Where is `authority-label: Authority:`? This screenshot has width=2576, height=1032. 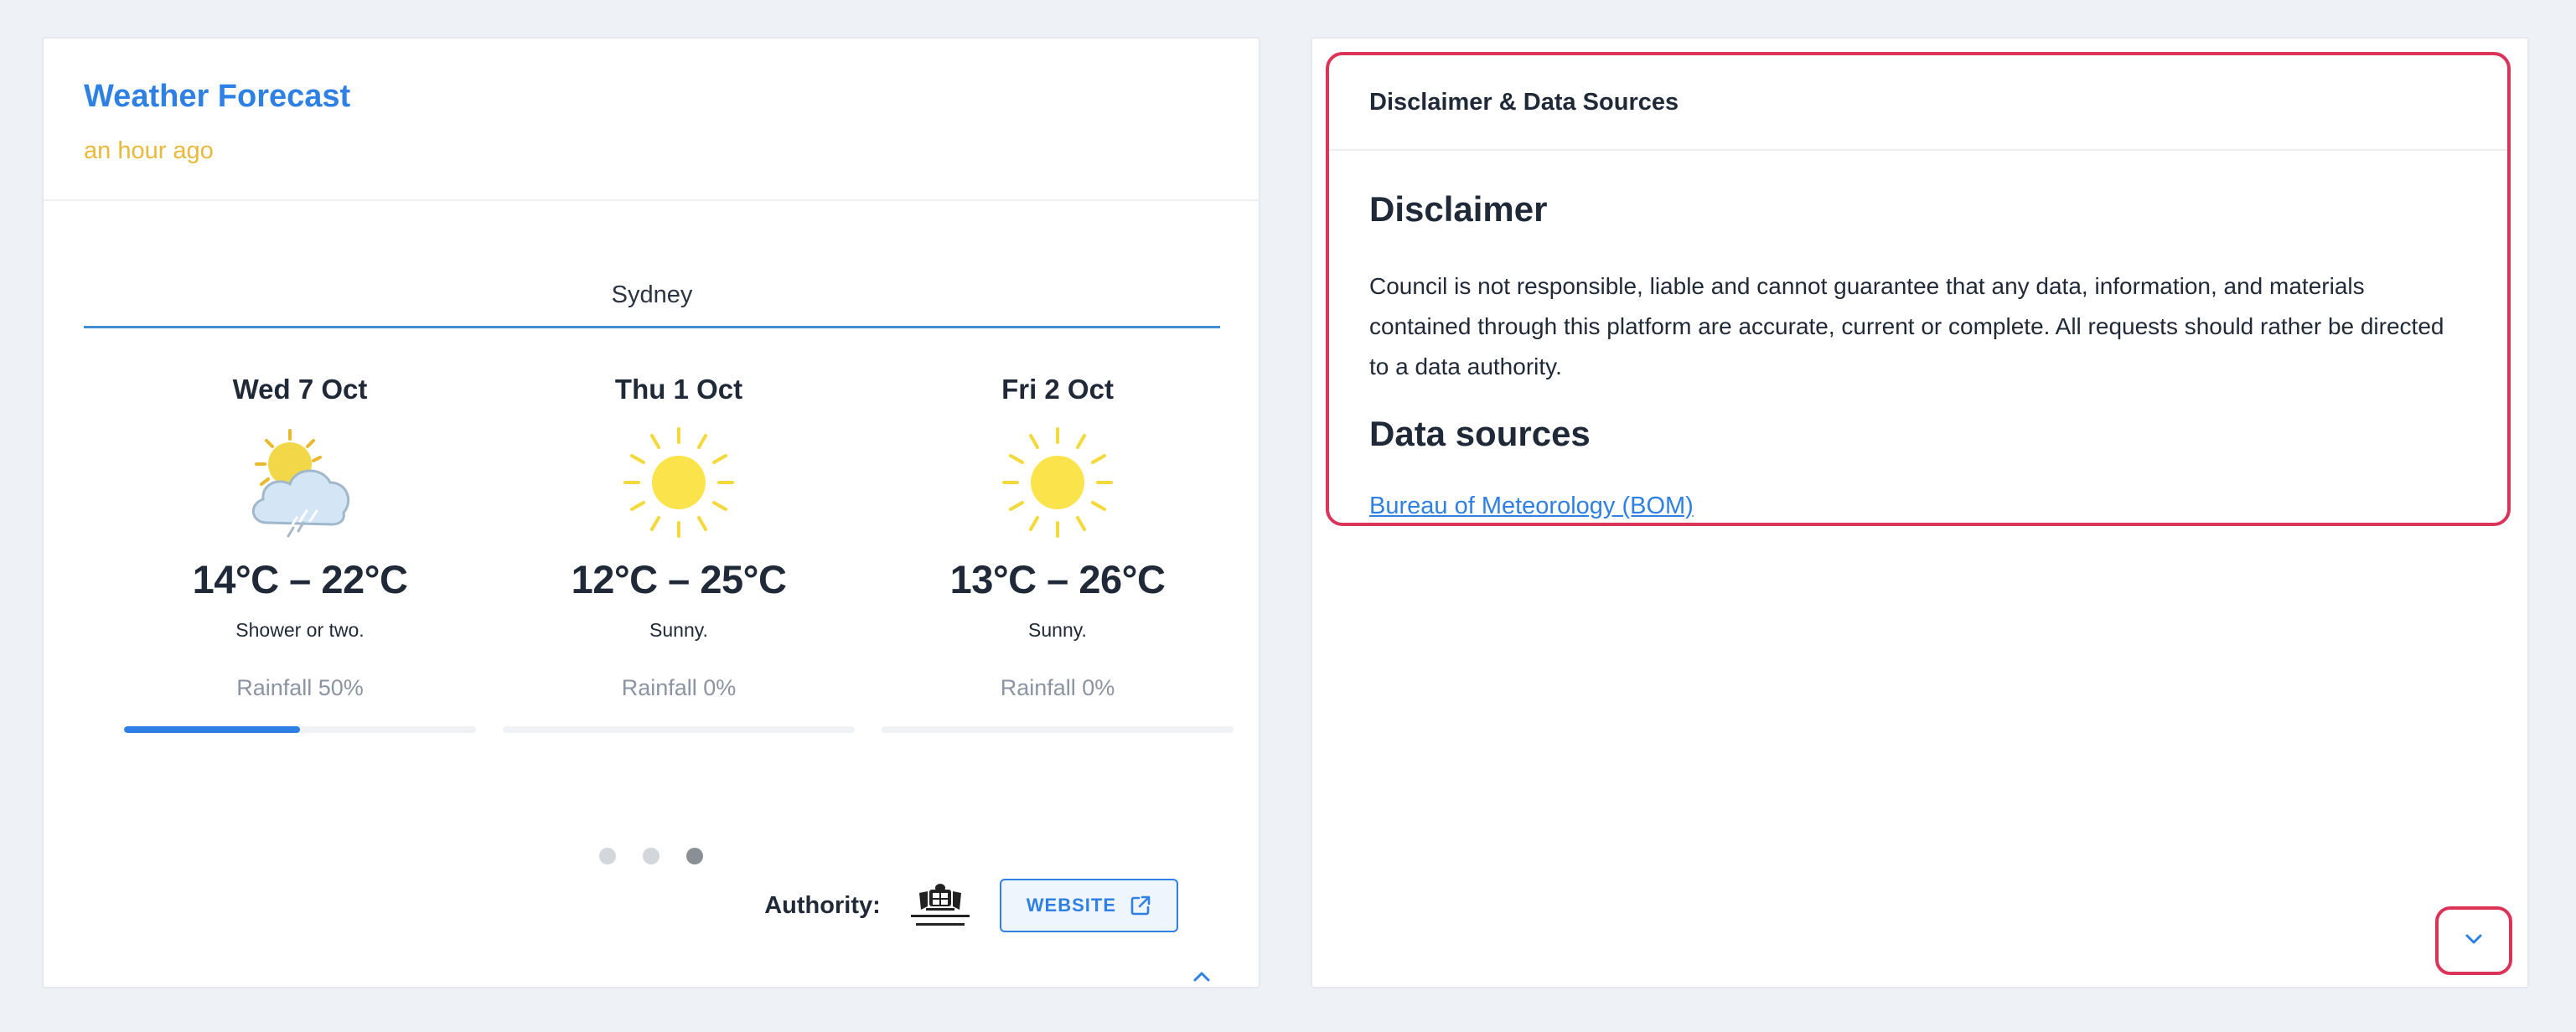
authority-label: Authority: is located at coordinates (822, 905).